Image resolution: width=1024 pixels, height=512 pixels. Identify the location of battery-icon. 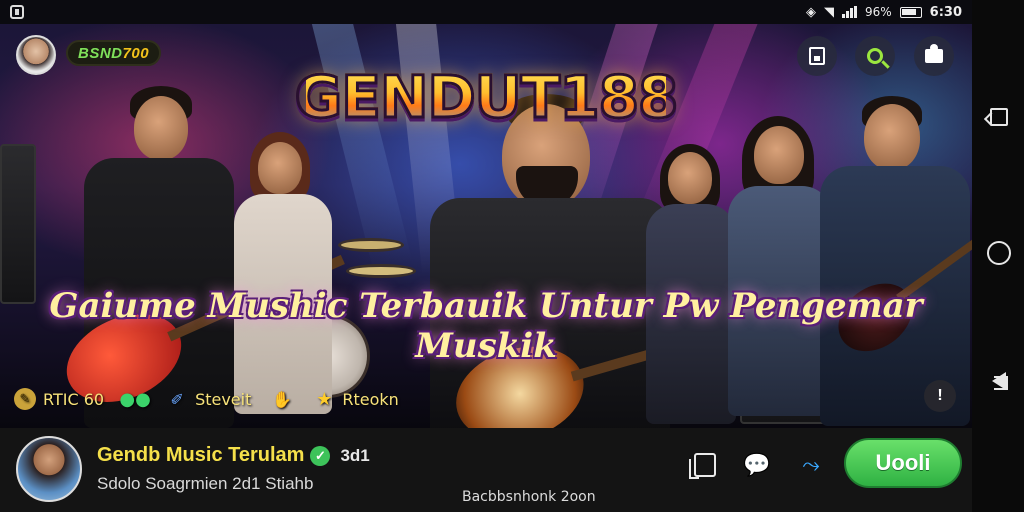
(910, 12).